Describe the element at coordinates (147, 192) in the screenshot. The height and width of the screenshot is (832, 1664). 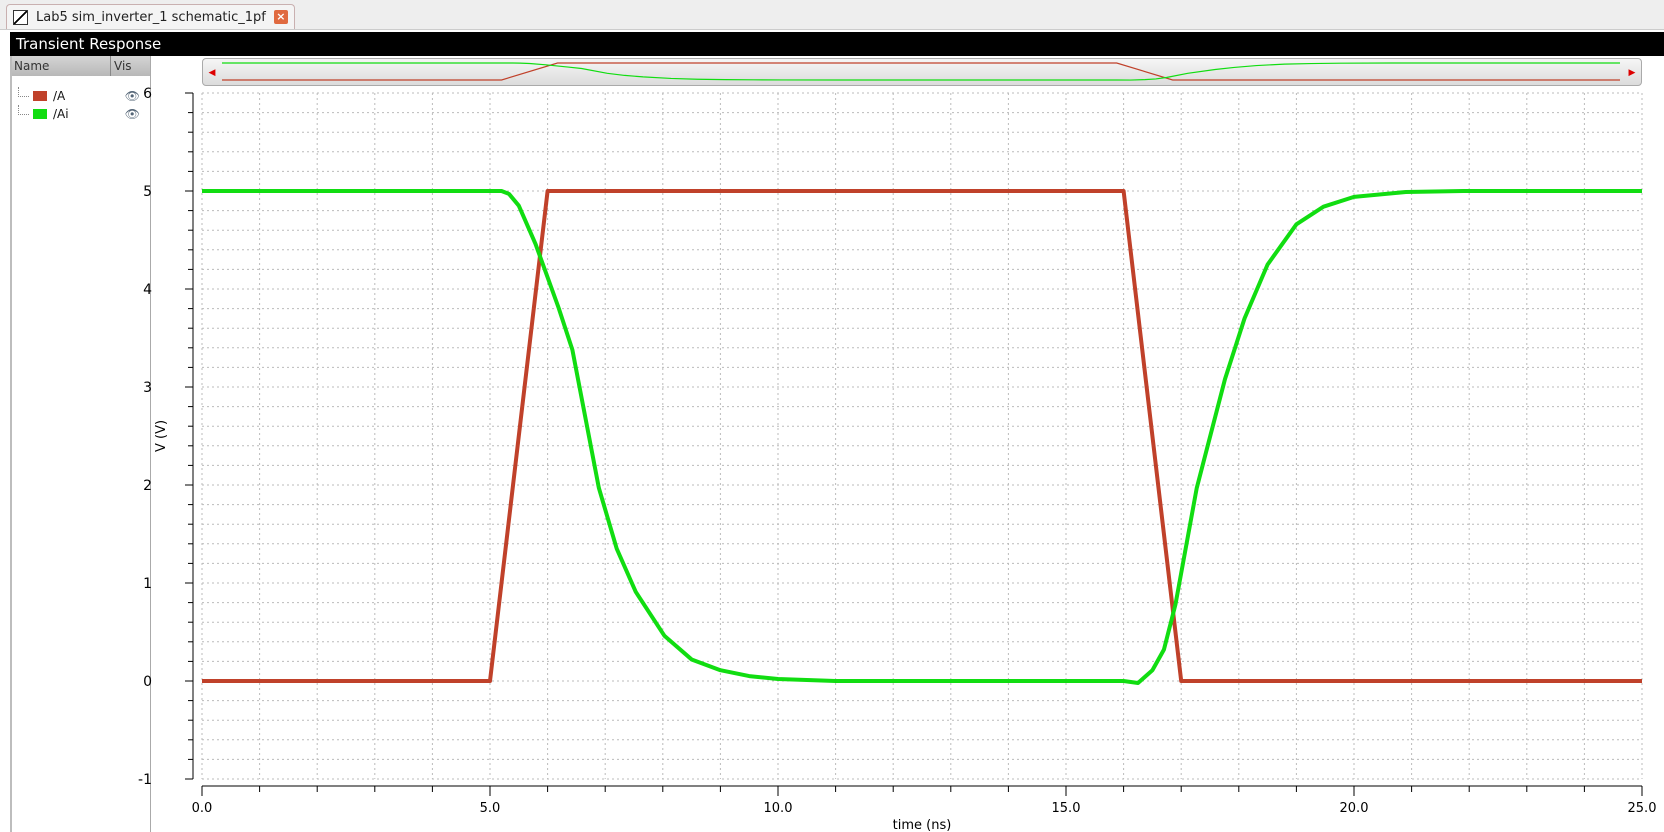
I see `y-tick-label: 5` at that location.